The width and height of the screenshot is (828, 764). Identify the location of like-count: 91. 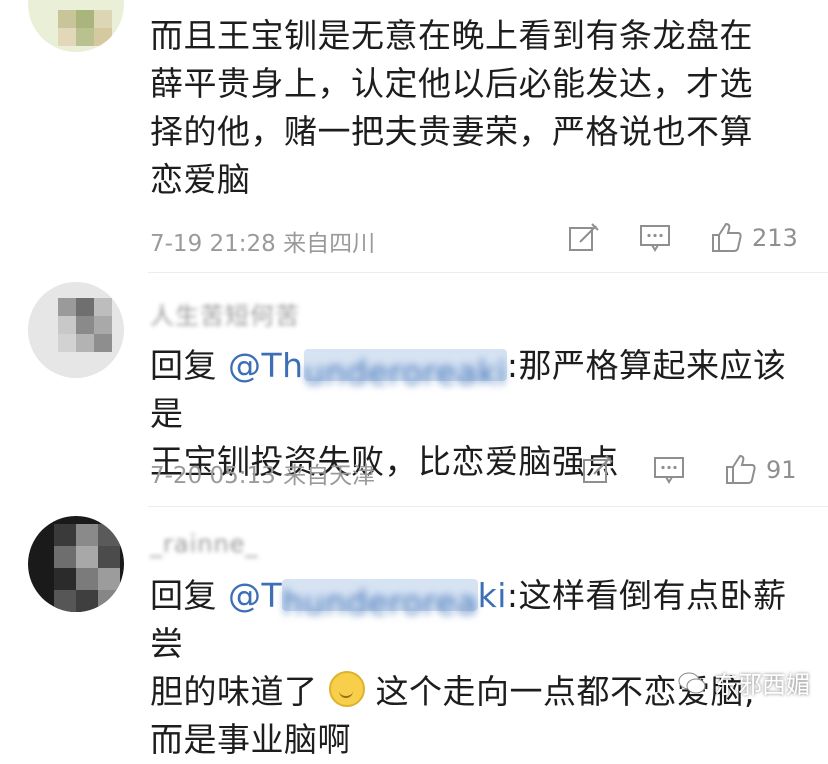
(781, 470).